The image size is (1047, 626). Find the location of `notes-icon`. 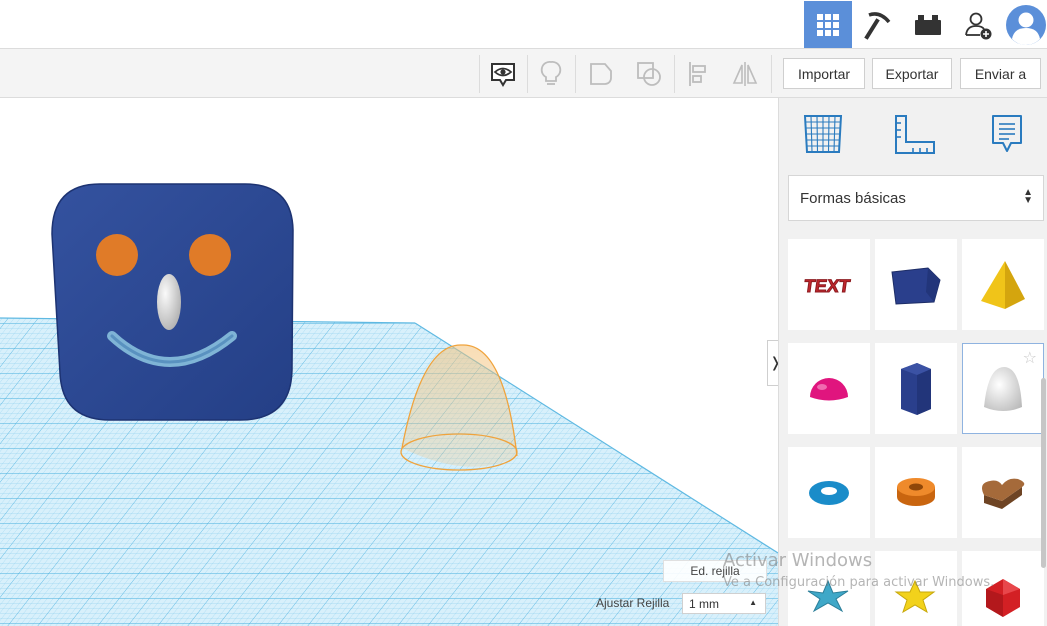

notes-icon is located at coordinates (1007, 134).